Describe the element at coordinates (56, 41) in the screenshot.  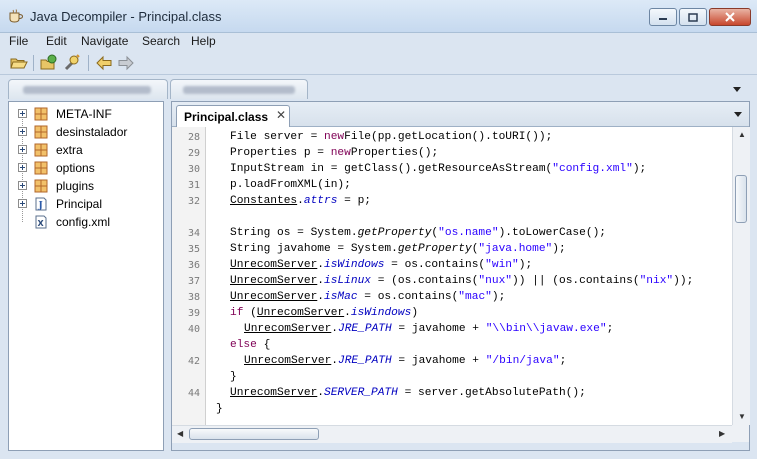
I see `menu-edit: Edit` at that location.